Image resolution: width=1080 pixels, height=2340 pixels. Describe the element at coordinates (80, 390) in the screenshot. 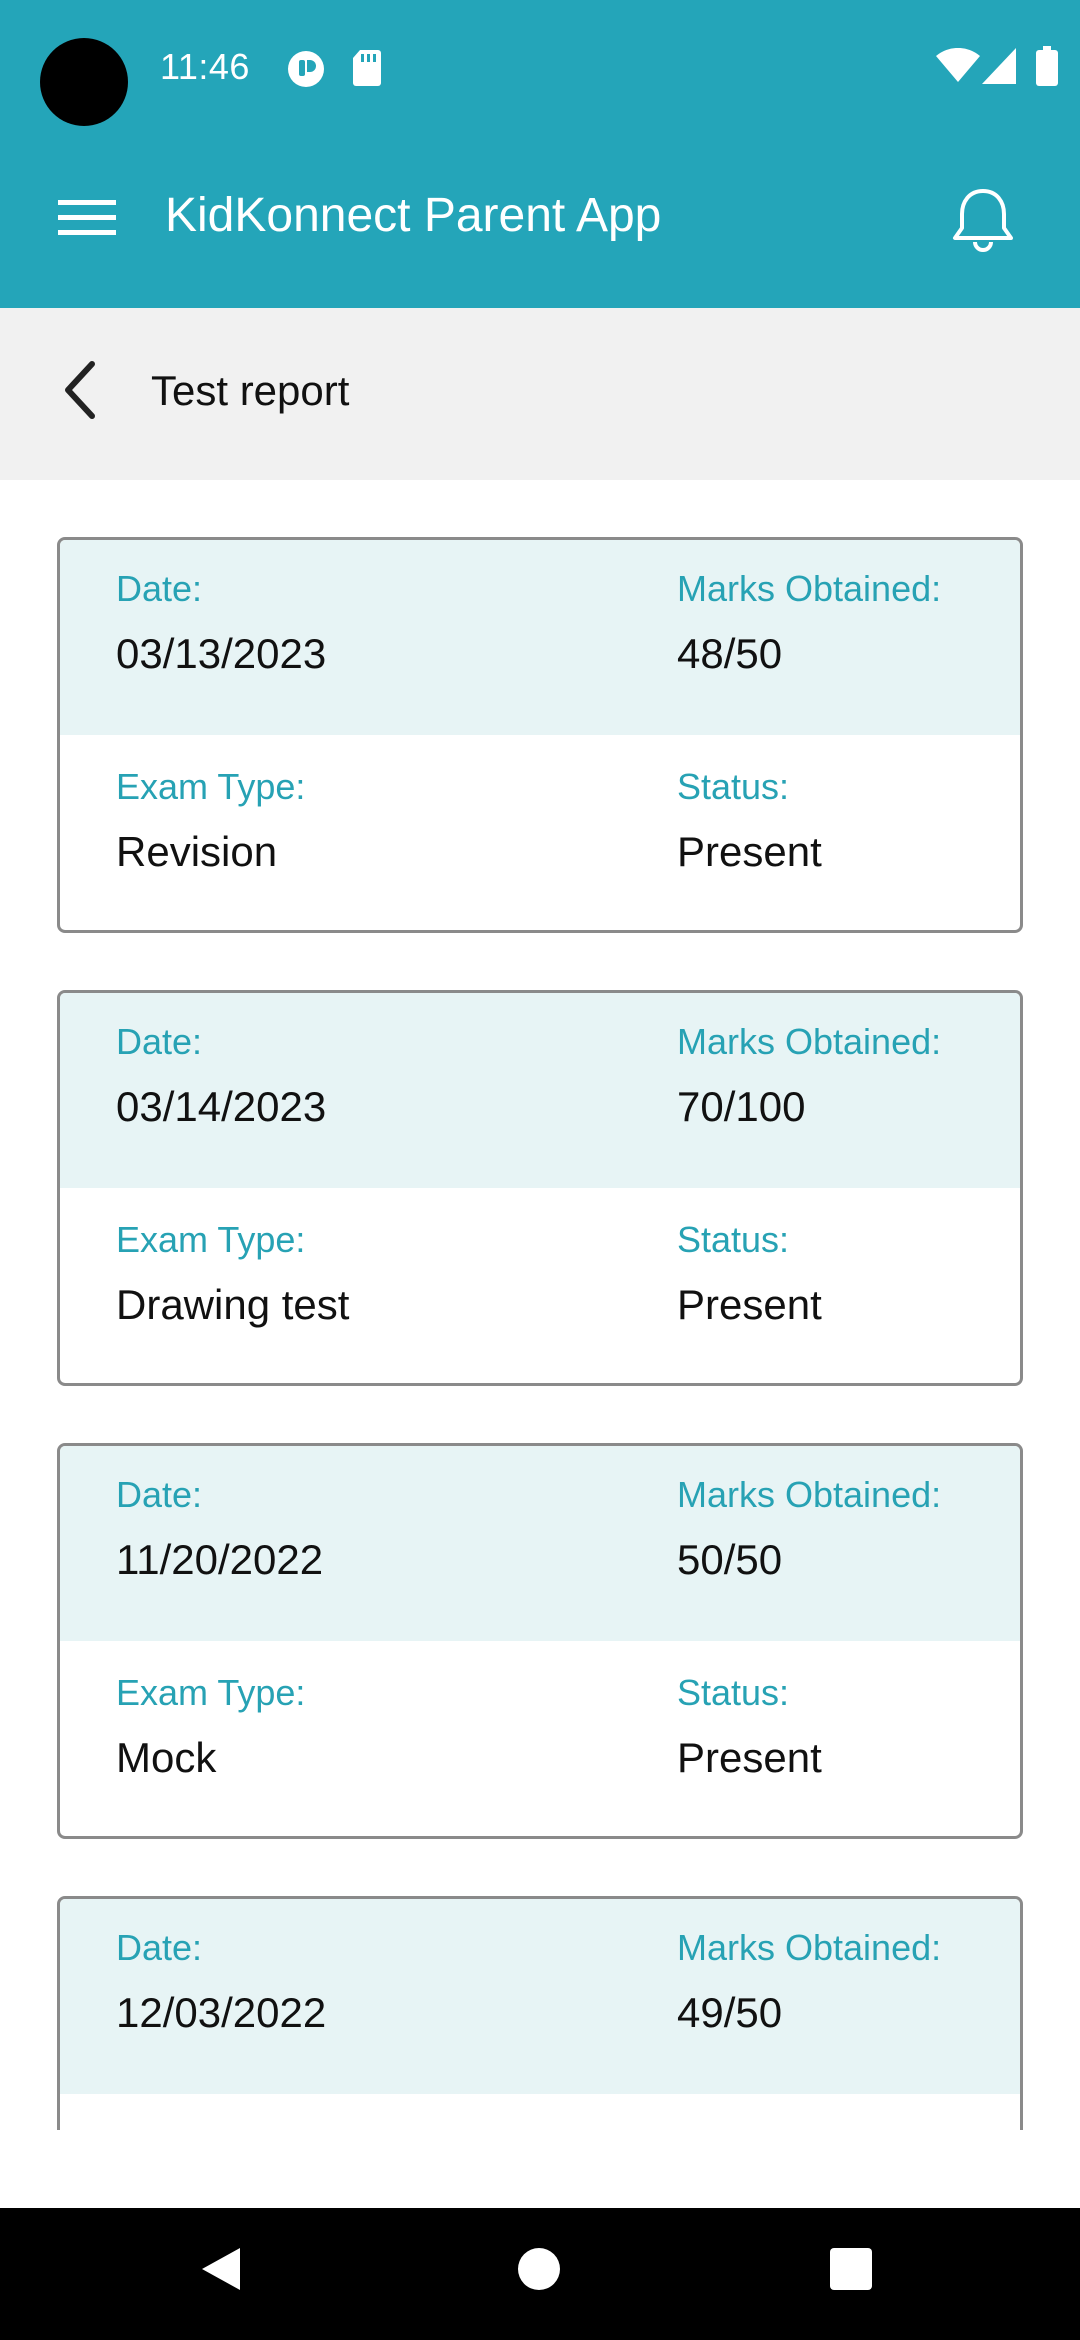

I see `chevron-left-icon` at that location.